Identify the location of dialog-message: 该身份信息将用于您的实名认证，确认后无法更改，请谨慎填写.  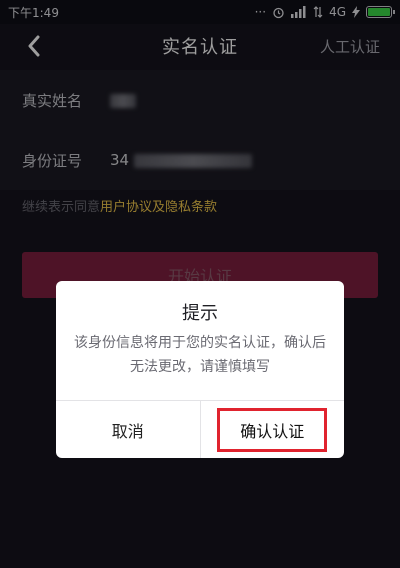
(200, 355).